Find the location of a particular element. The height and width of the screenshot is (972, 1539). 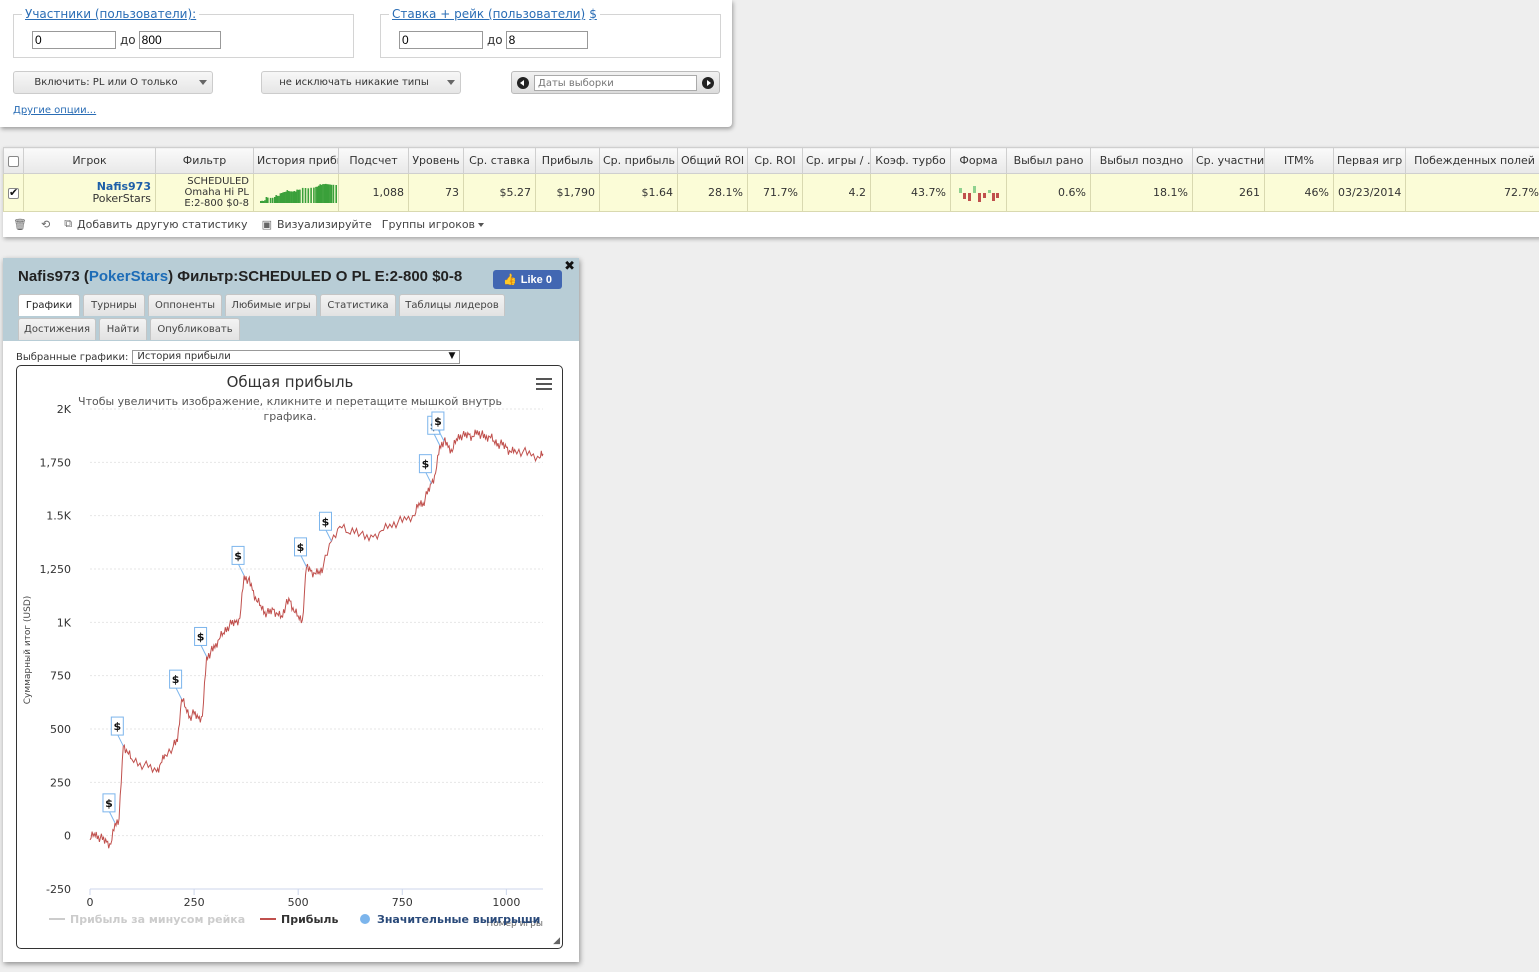

legend-item-profit: Прибыль is located at coordinates (309, 919).